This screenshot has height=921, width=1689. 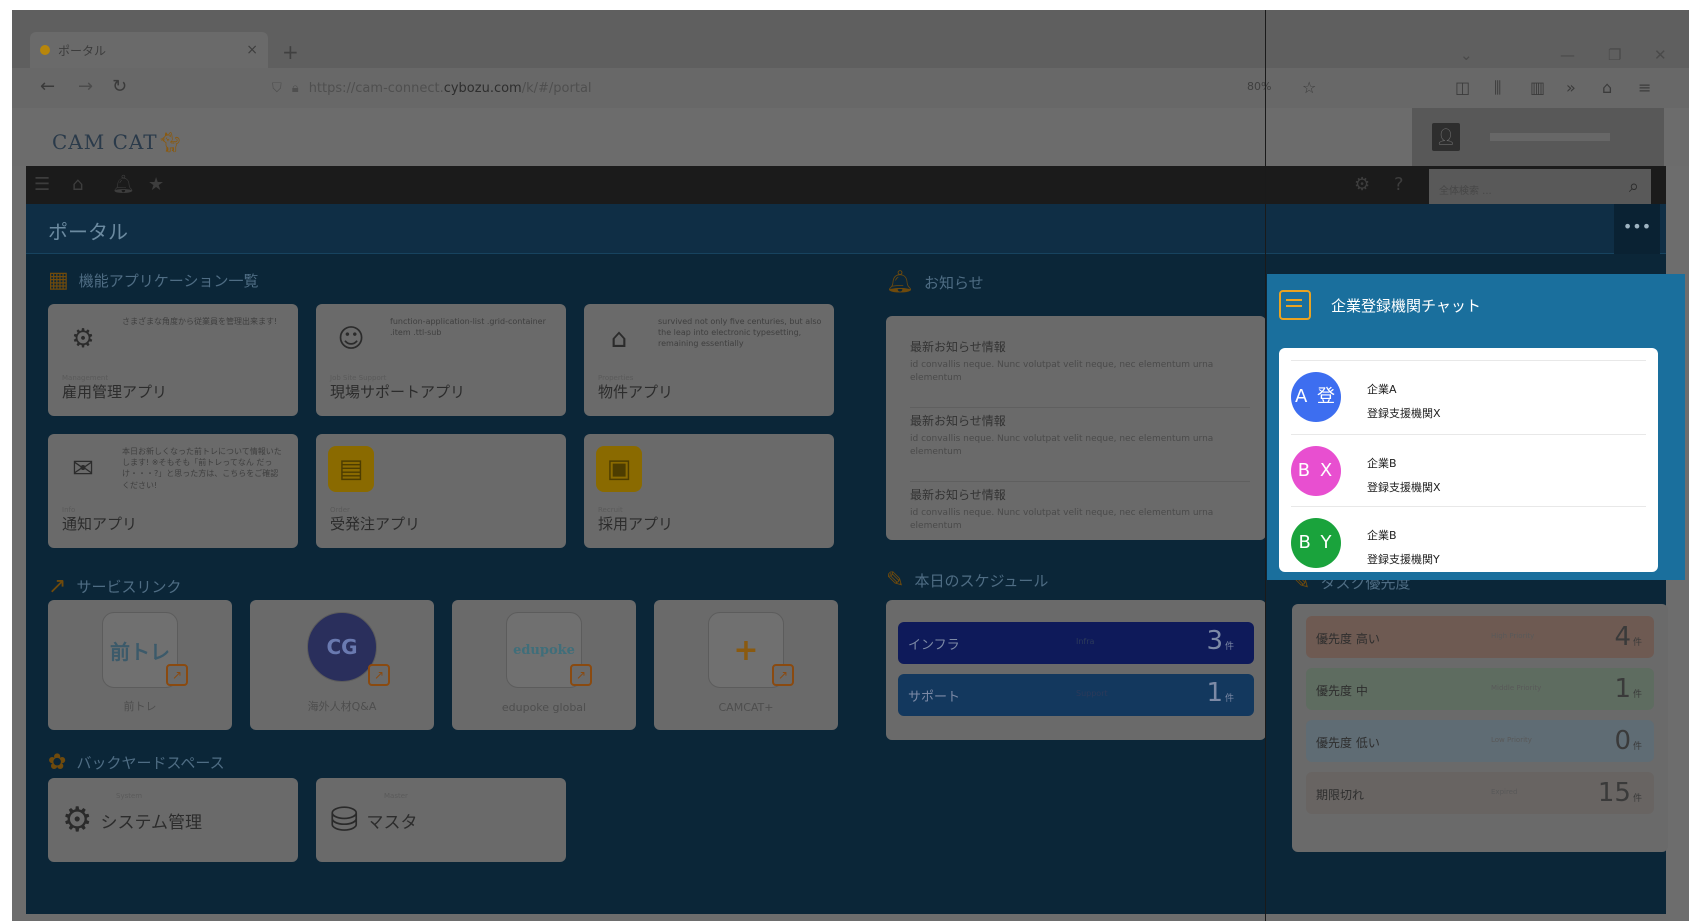 What do you see at coordinates (1480, 741) in the screenshot?
I see `task-row-low: 優先度 低い Low Priority 0件` at bounding box center [1480, 741].